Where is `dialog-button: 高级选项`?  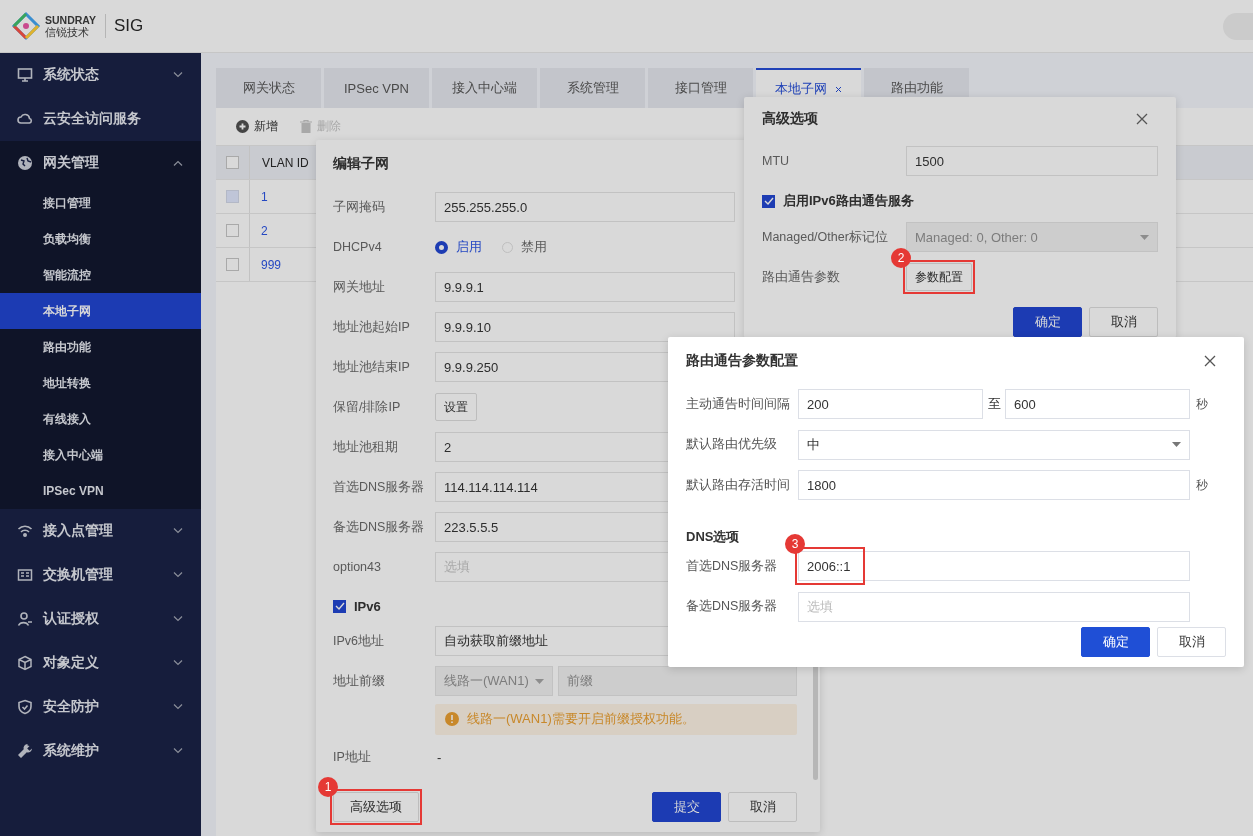 dialog-button: 高级选项 is located at coordinates (376, 807).